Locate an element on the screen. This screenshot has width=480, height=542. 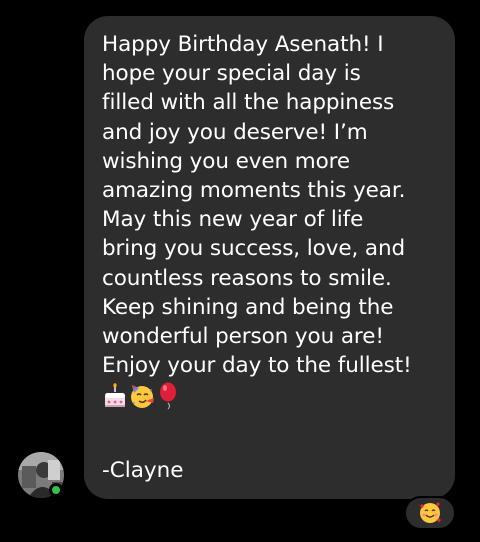
emoji-row is located at coordinates (271, 396).